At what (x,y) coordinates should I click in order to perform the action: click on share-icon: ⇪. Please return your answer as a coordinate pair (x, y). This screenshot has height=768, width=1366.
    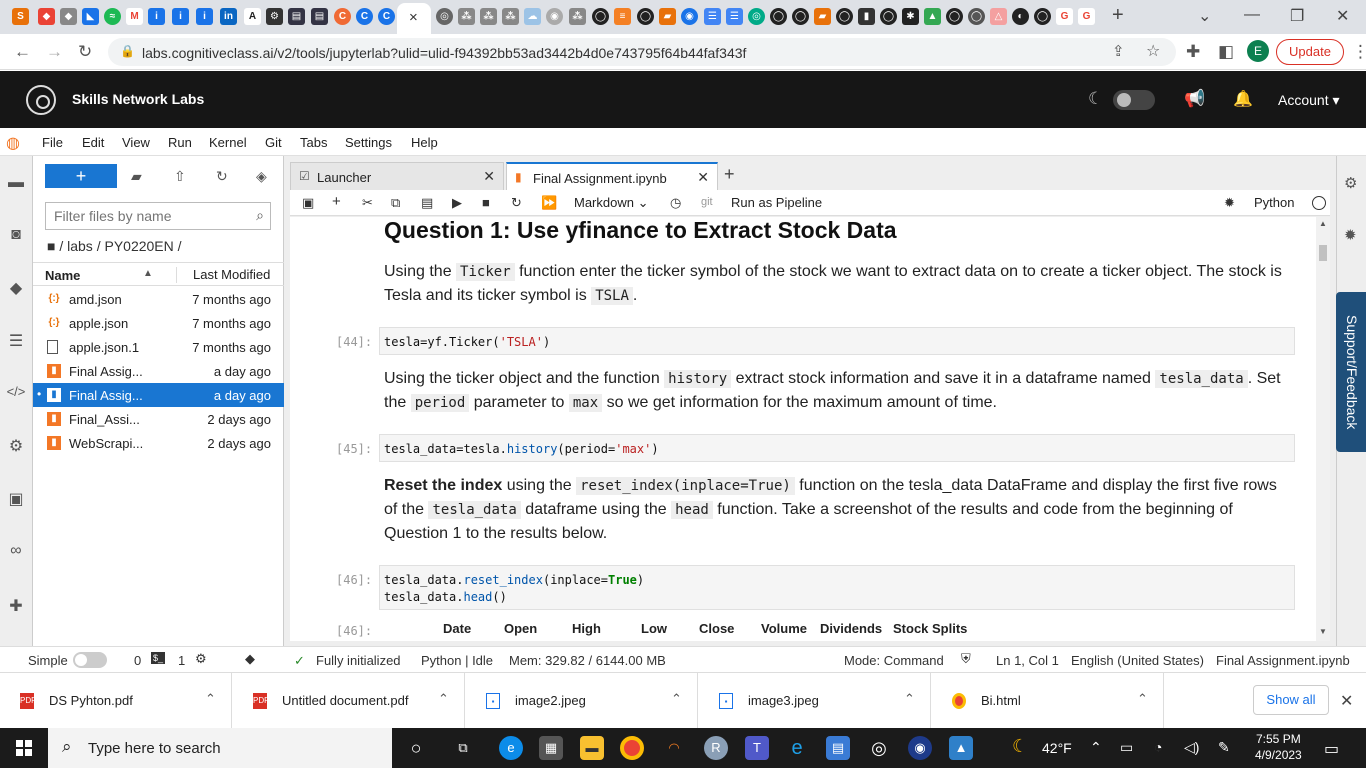
    Looking at the image, I should click on (1118, 51).